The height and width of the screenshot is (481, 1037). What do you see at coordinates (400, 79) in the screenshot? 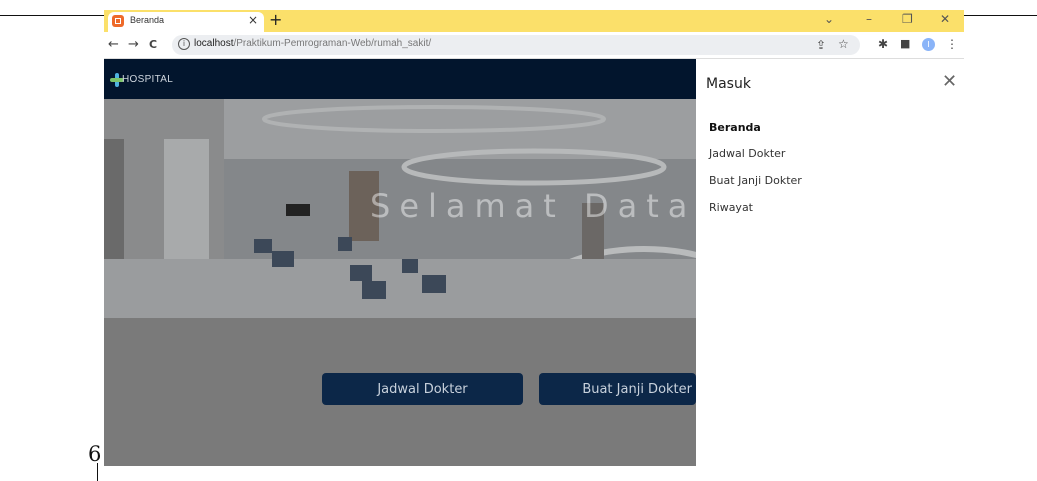
I see `site-navbar: HOSPITAL` at bounding box center [400, 79].